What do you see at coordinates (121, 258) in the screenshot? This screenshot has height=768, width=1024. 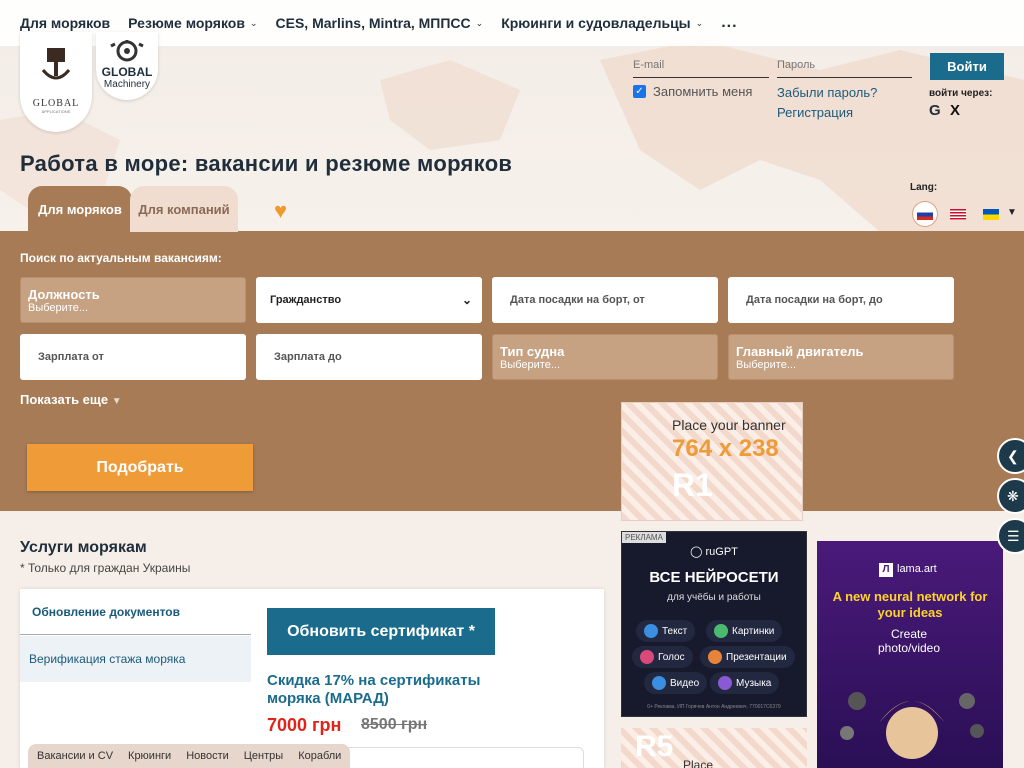 I see `search-label: Поиск по актуальным вакансиям:` at bounding box center [121, 258].